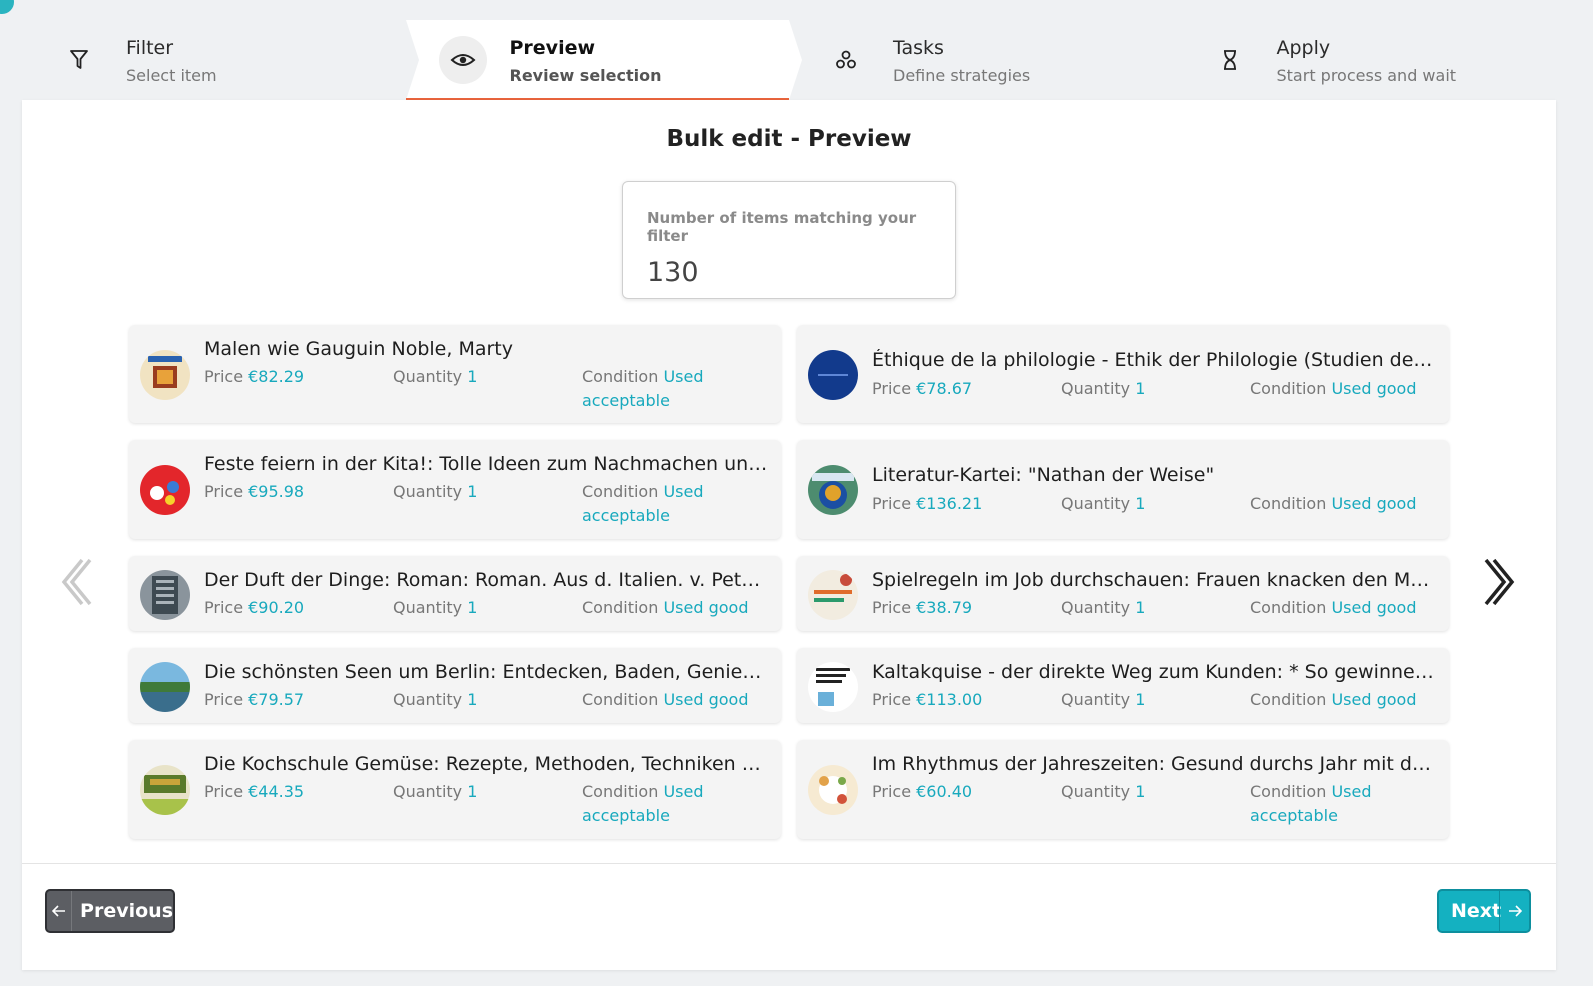 This screenshot has width=1593, height=986. I want to click on hourglass-icon, so click(1230, 60).